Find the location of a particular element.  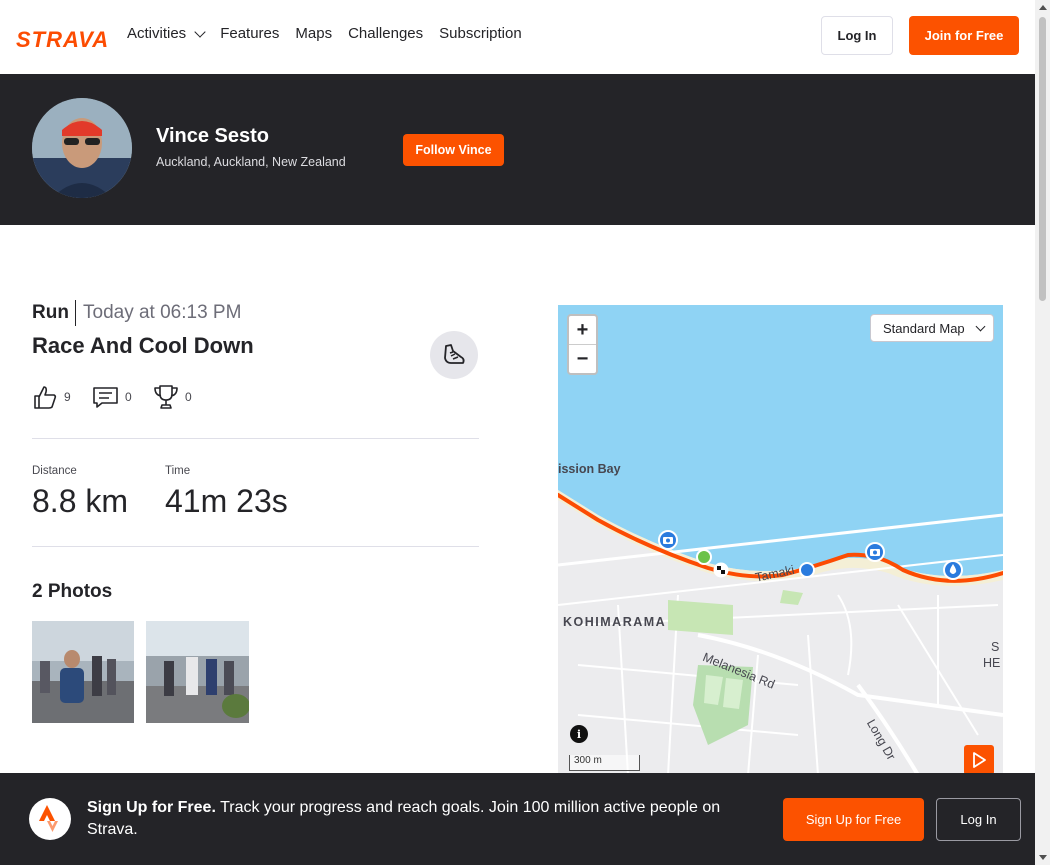

scroll-down-arrow-icon is located at coordinates (1043, 857).